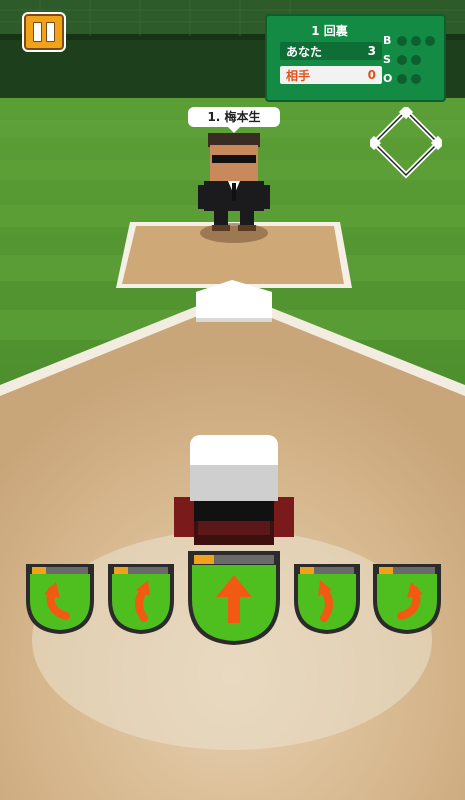 The height and width of the screenshot is (800, 465). What do you see at coordinates (388, 78) in the screenshot?
I see `outs-label: O` at bounding box center [388, 78].